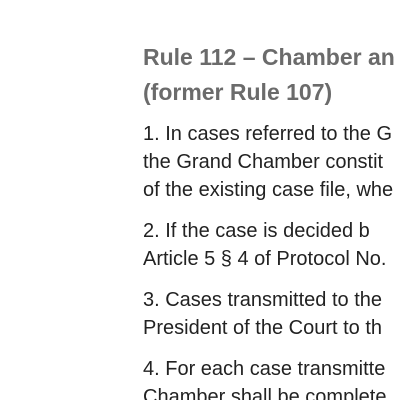  What do you see at coordinates (238, 92) in the screenshot?
I see `rule-heading-line-2: (former Rule 107)` at bounding box center [238, 92].